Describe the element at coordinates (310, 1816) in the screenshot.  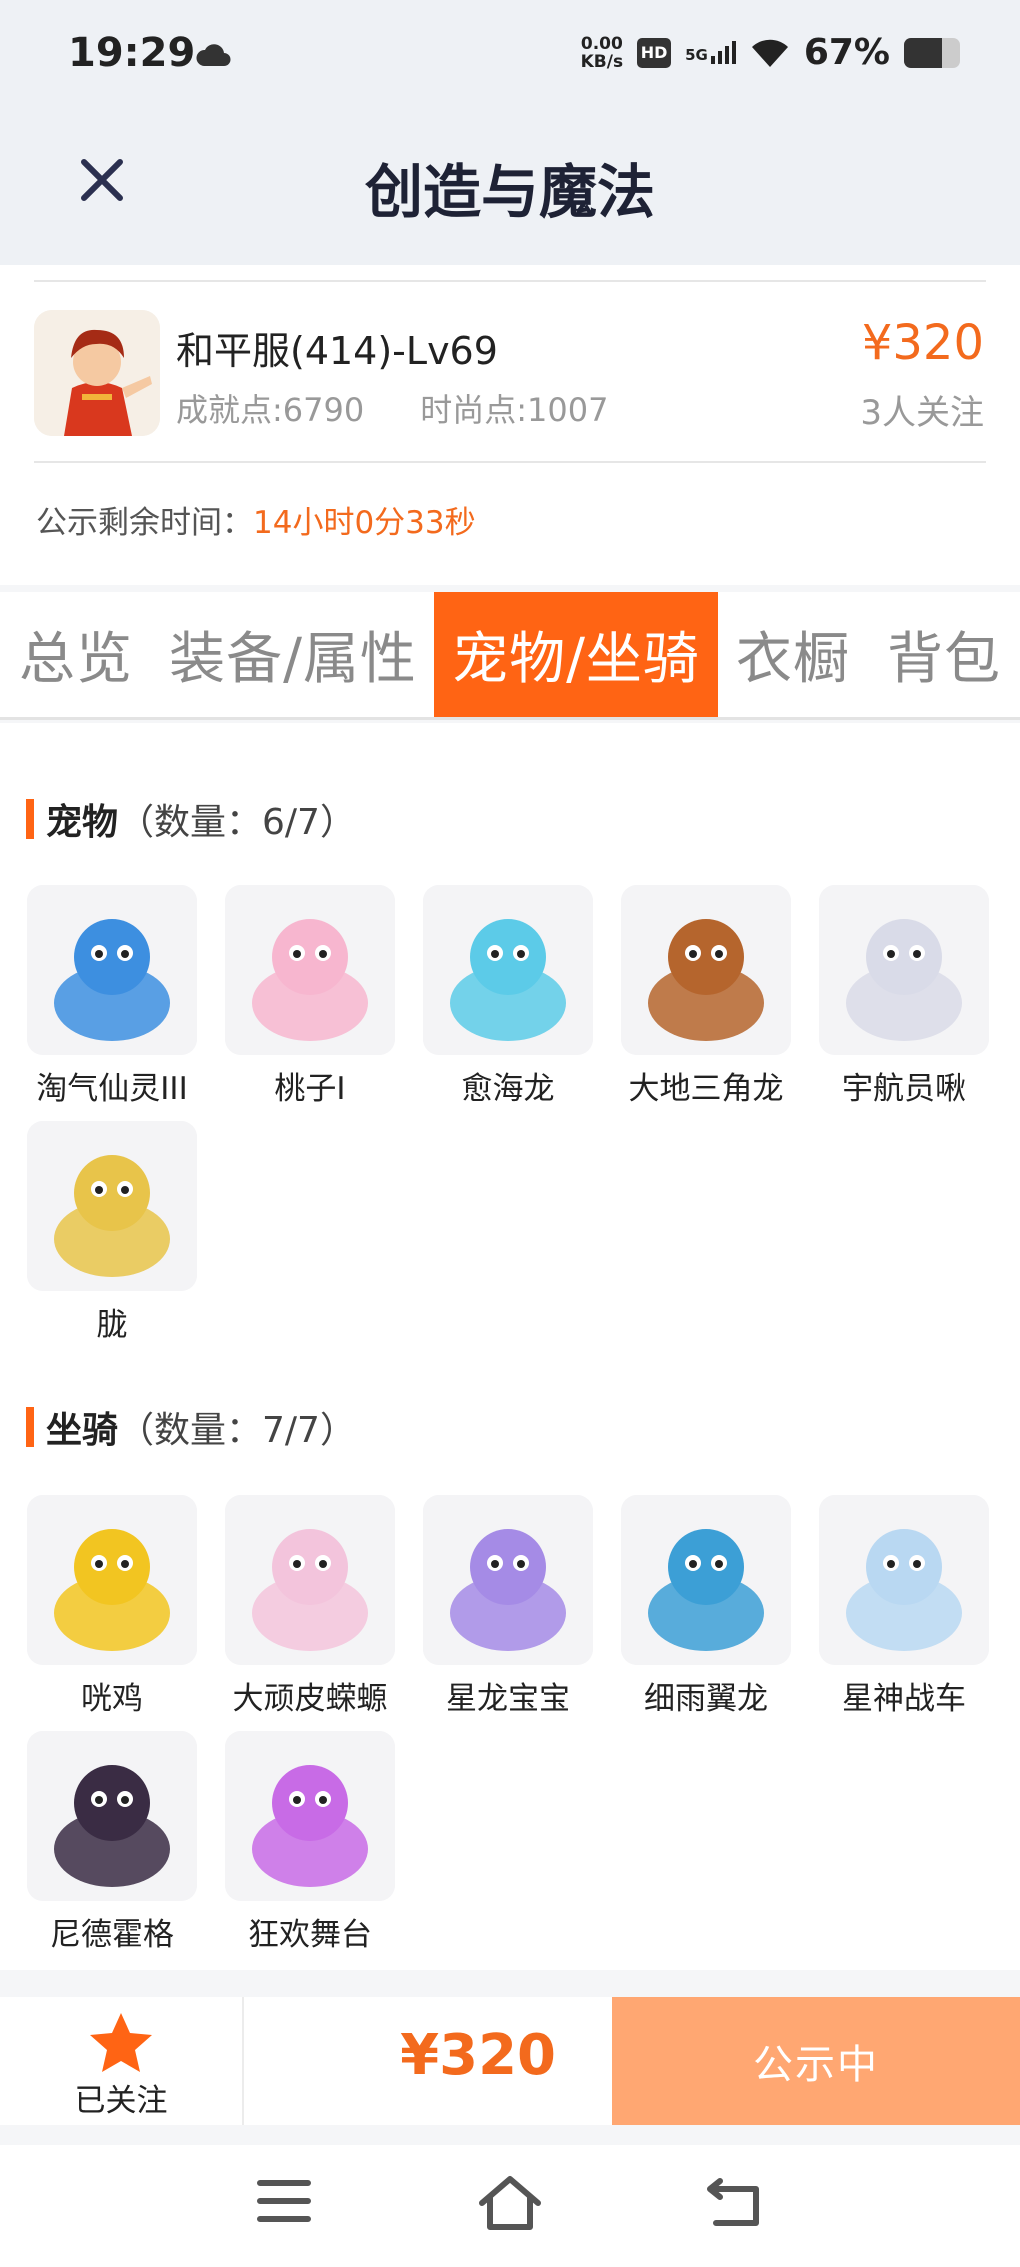
I see `carnival-stage-mount-icon` at that location.